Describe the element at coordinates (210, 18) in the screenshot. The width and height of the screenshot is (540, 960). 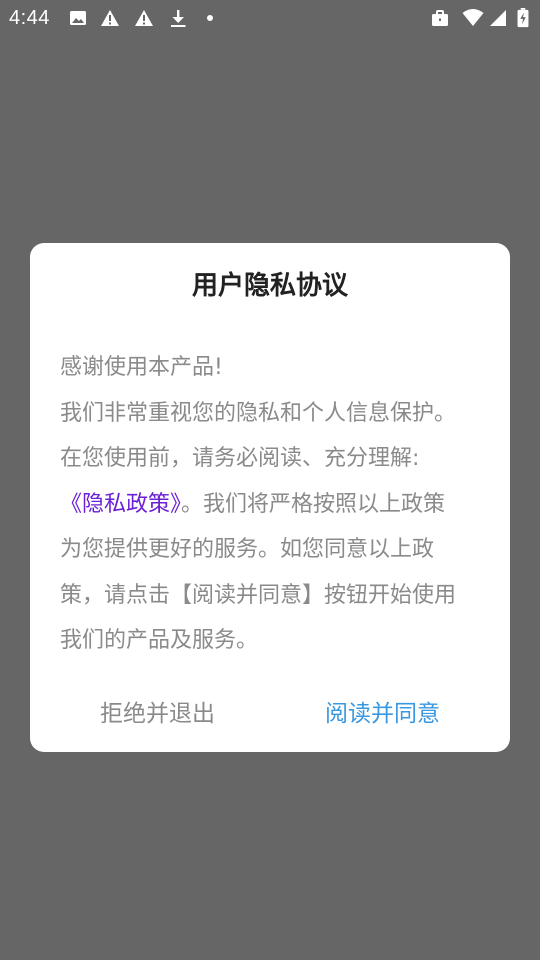
I see `dot-icon` at that location.